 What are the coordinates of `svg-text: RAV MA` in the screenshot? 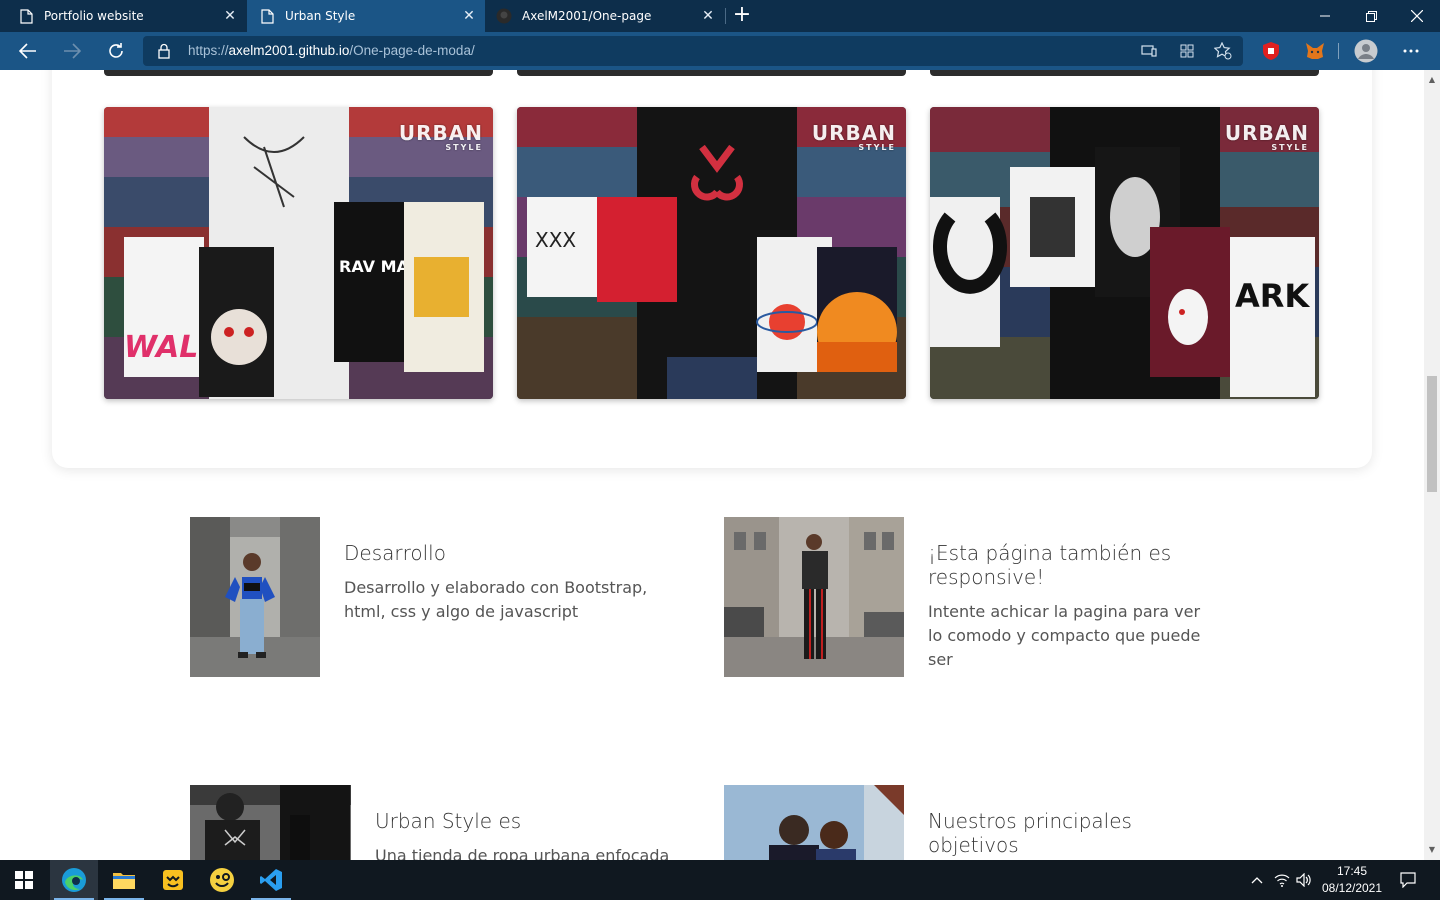 It's located at (374, 266).